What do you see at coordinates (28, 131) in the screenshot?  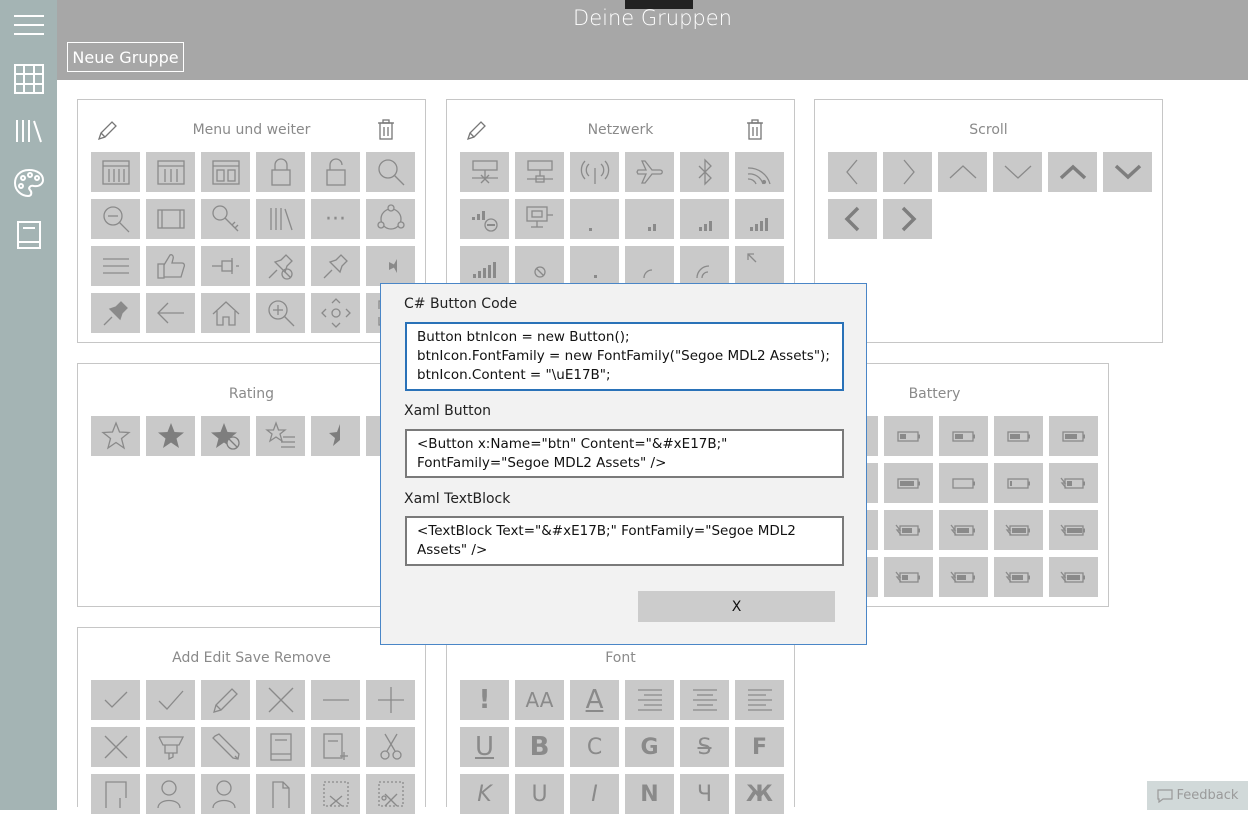 I see `library-nav-button` at bounding box center [28, 131].